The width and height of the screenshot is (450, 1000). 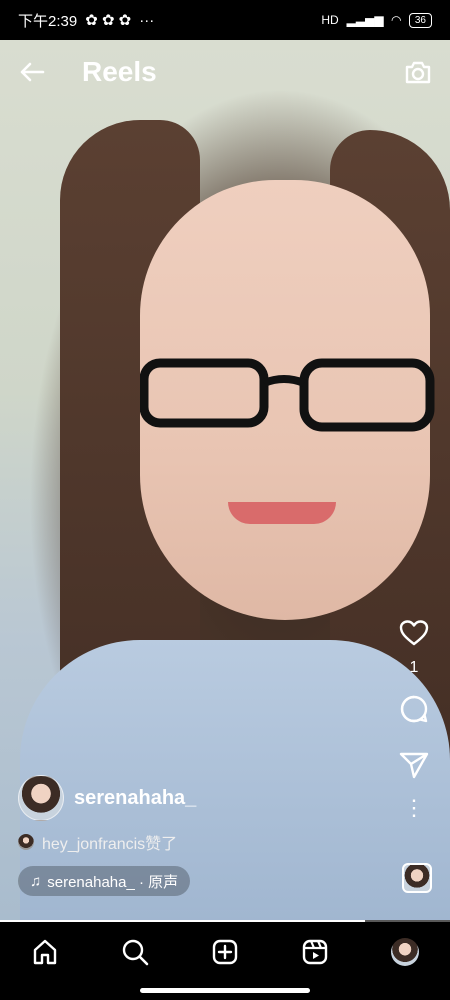 I want to click on home-icon, so click(x=45, y=952).